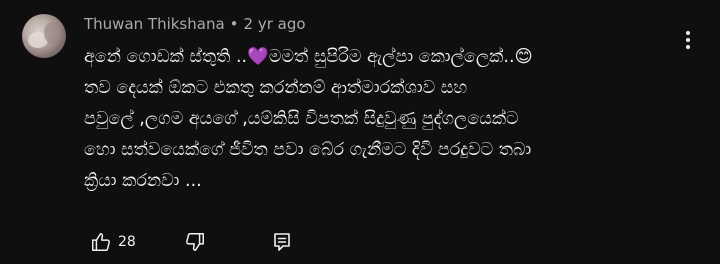 The width and height of the screenshot is (720, 264). Describe the element at coordinates (275, 24) in the screenshot. I see `comment-timestamp: 2 yr ago` at that location.